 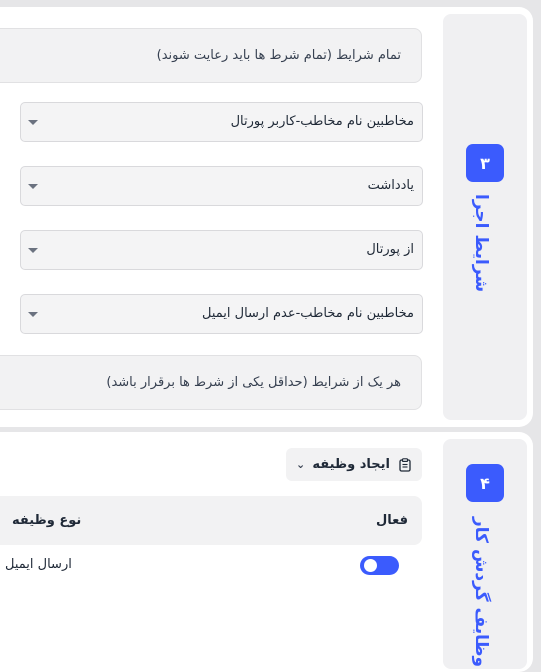 What do you see at coordinates (379, 565) in the screenshot?
I see `task-active-toggle` at bounding box center [379, 565].